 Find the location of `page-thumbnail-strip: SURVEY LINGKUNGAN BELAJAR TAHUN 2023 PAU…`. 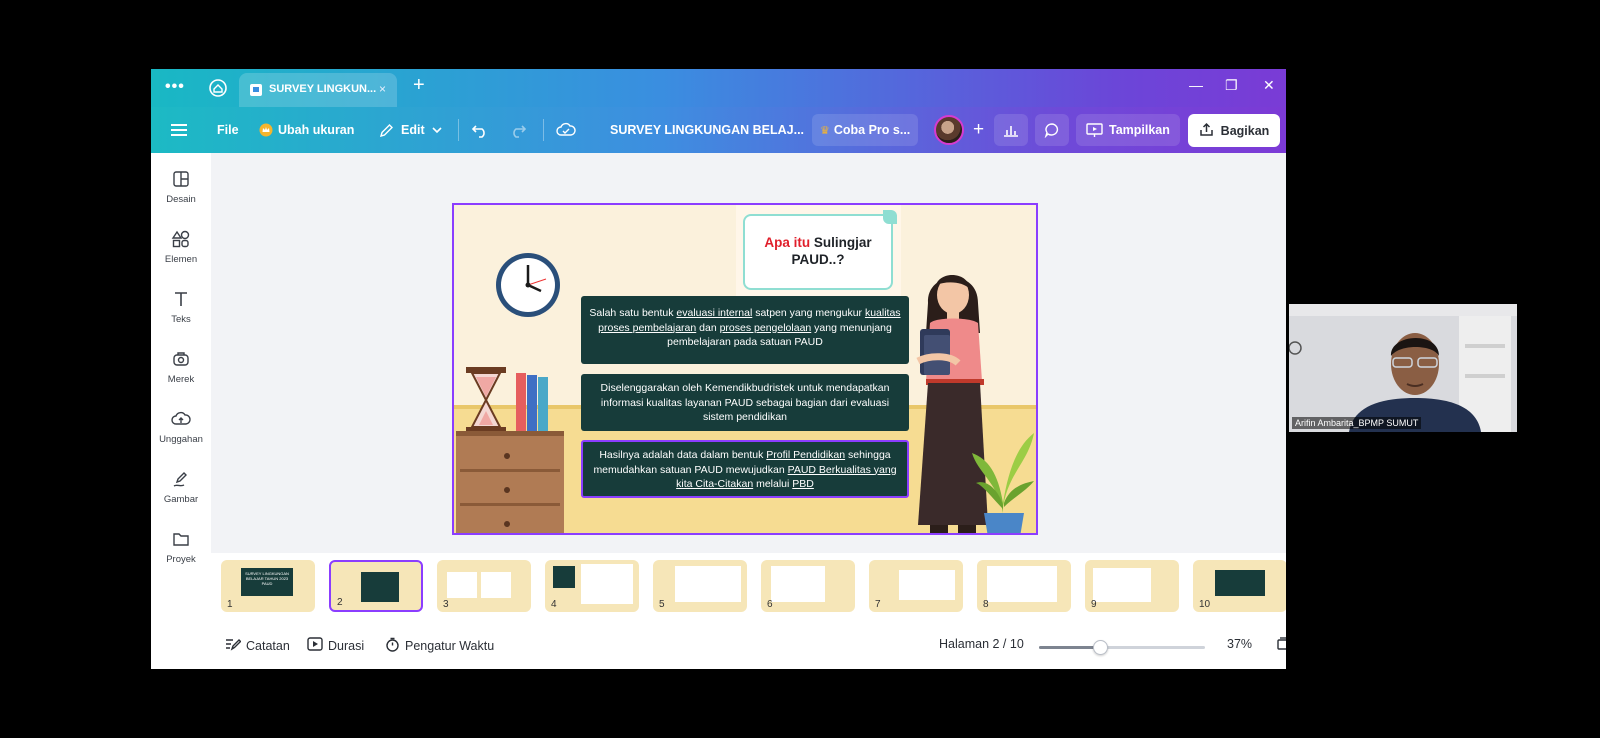

page-thumbnail-strip: SURVEY LINGKUNGAN BELAJAR TAHUN 2023 PAU… is located at coordinates (748, 589).